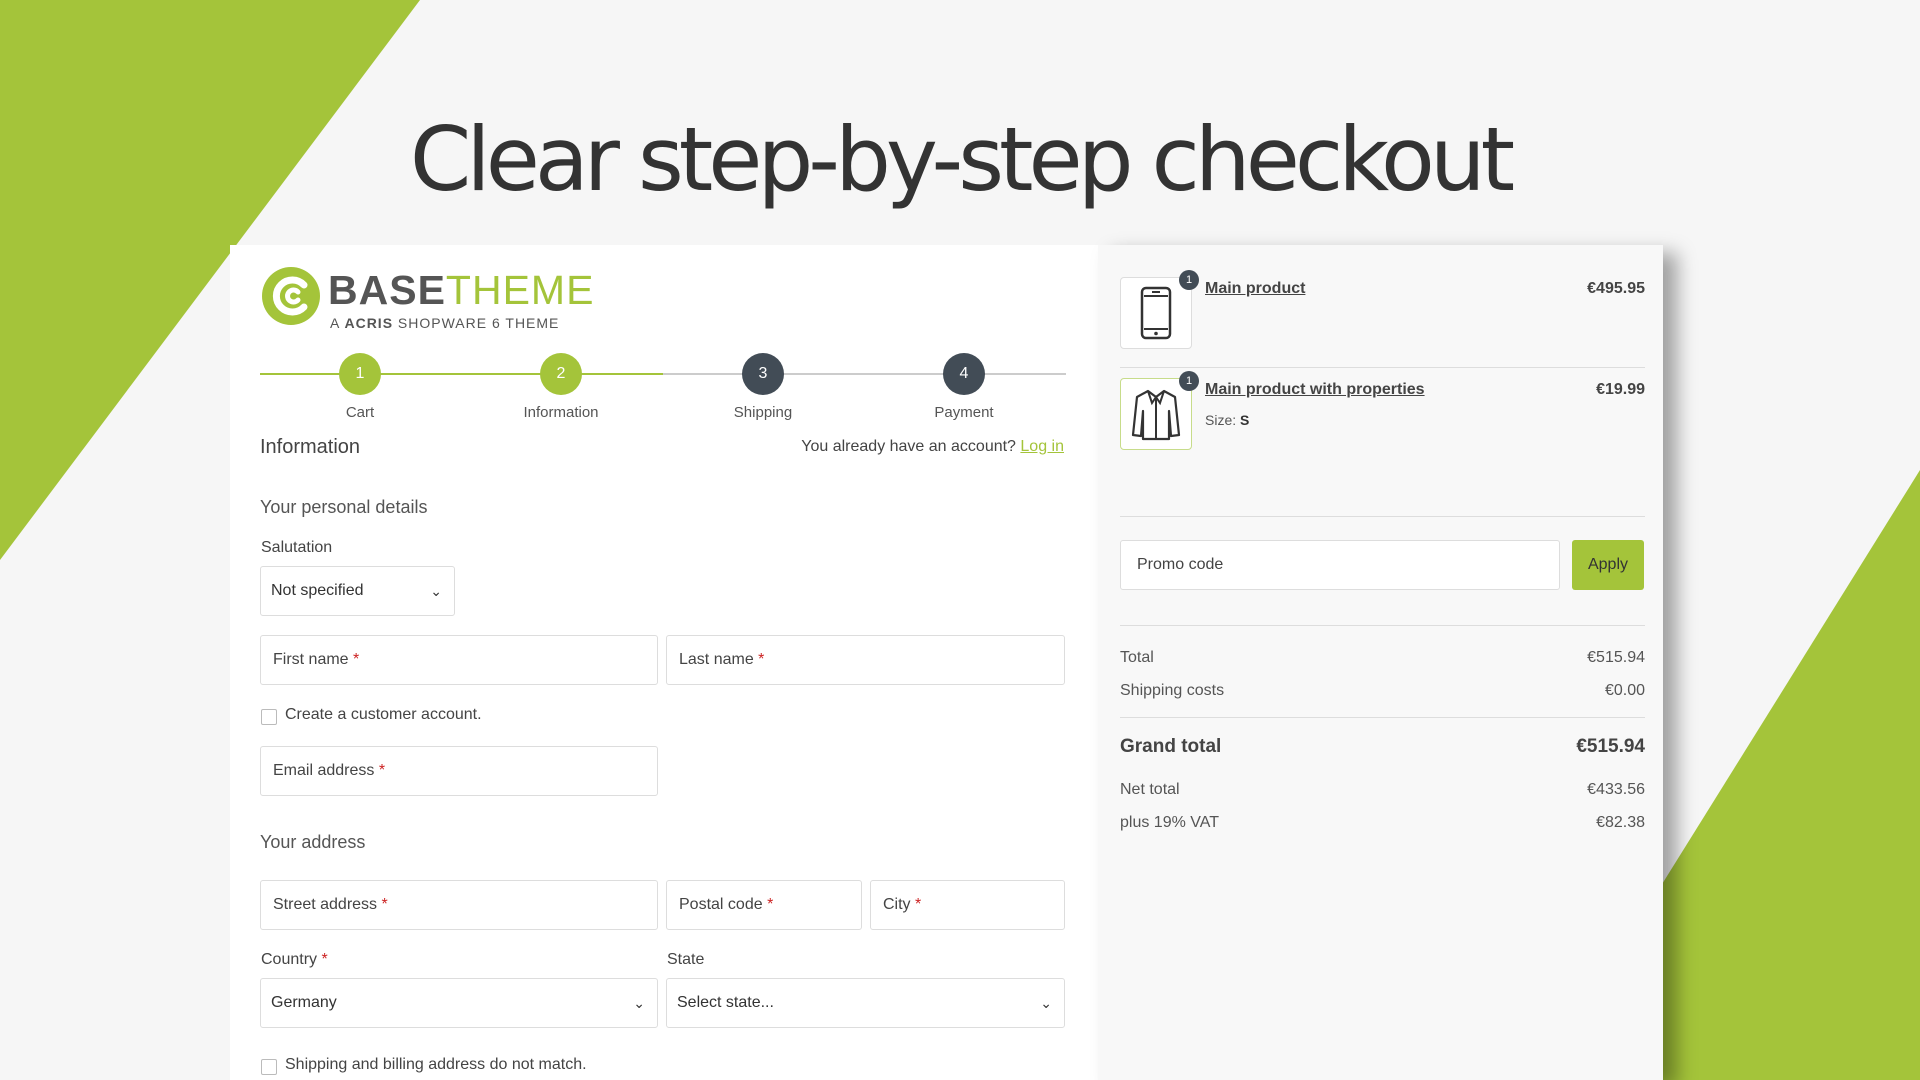  I want to click on page-title: Information, so click(310, 447).